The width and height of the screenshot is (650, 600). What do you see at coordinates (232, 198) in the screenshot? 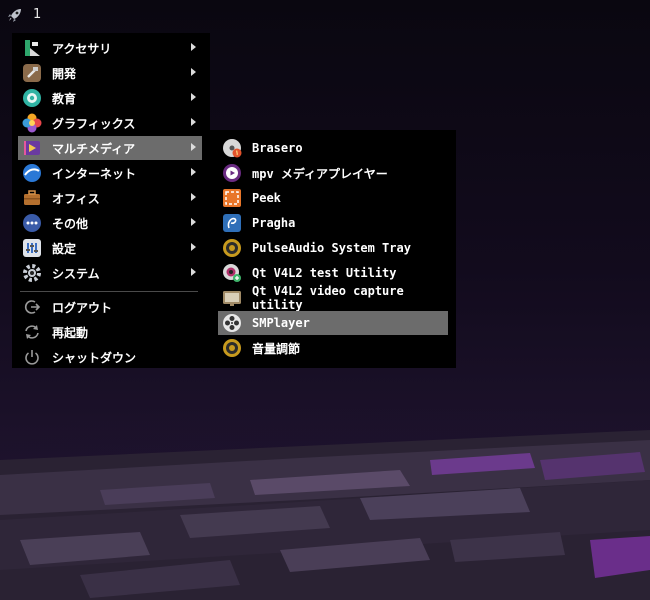
I see `peek-icon` at bounding box center [232, 198].